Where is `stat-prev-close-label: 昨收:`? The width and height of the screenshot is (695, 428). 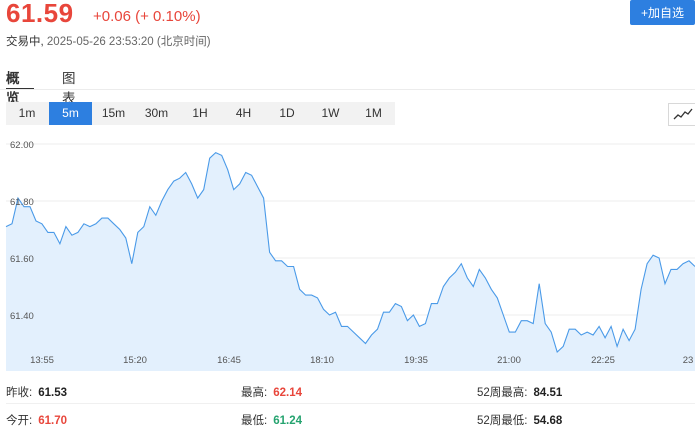 stat-prev-close-label: 昨收: is located at coordinates (19, 393).